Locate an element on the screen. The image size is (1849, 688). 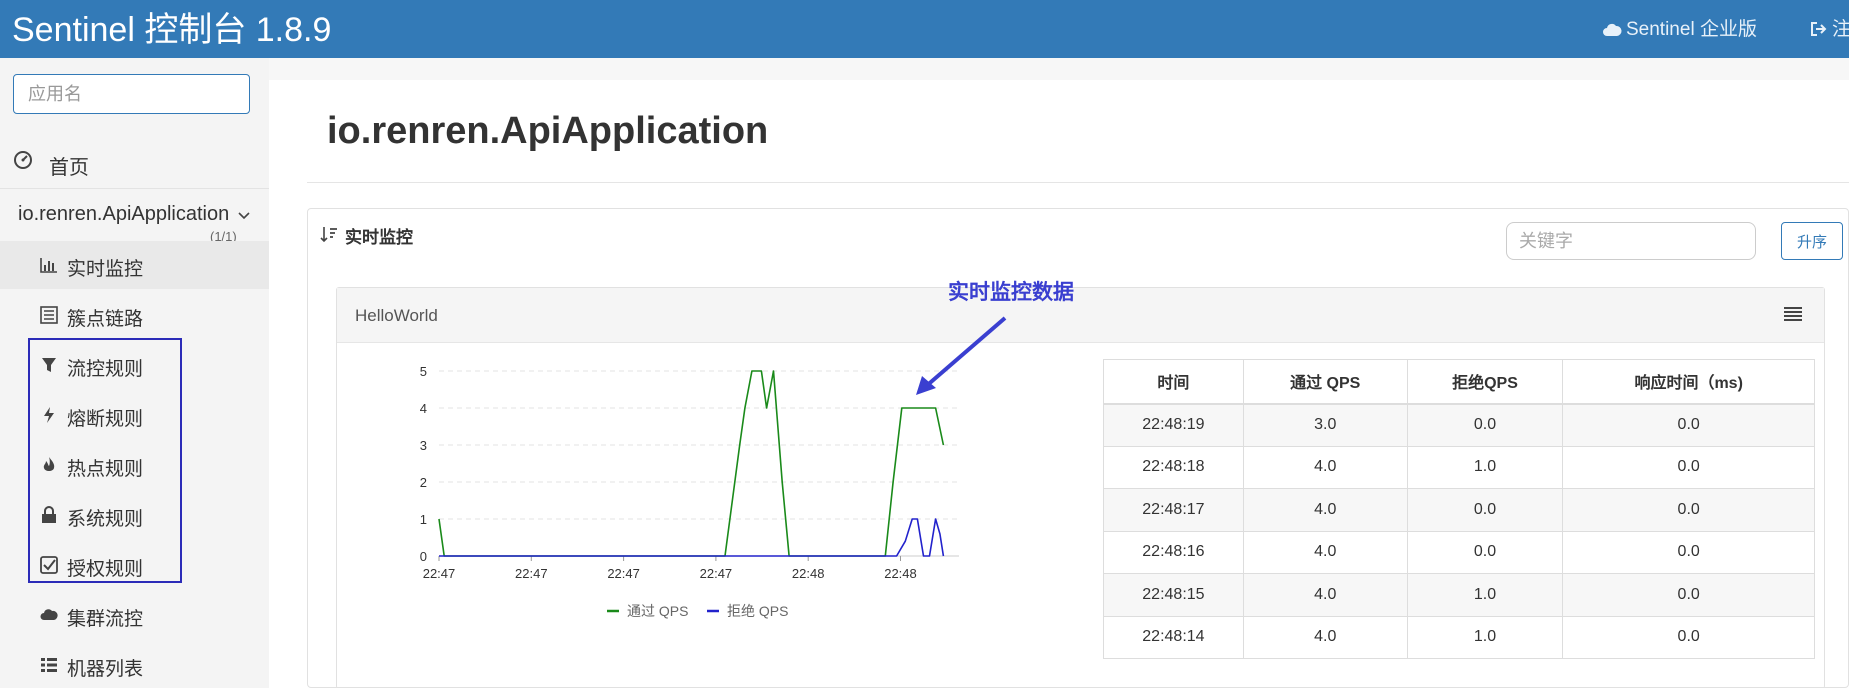
logout-icon is located at coordinates (1821, 29).